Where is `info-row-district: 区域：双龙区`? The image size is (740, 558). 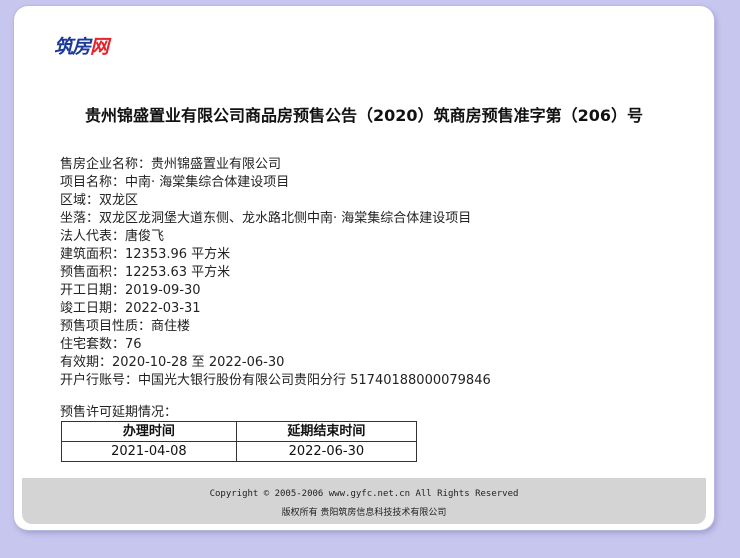 info-row-district: 区域：双龙区 is located at coordinates (99, 200).